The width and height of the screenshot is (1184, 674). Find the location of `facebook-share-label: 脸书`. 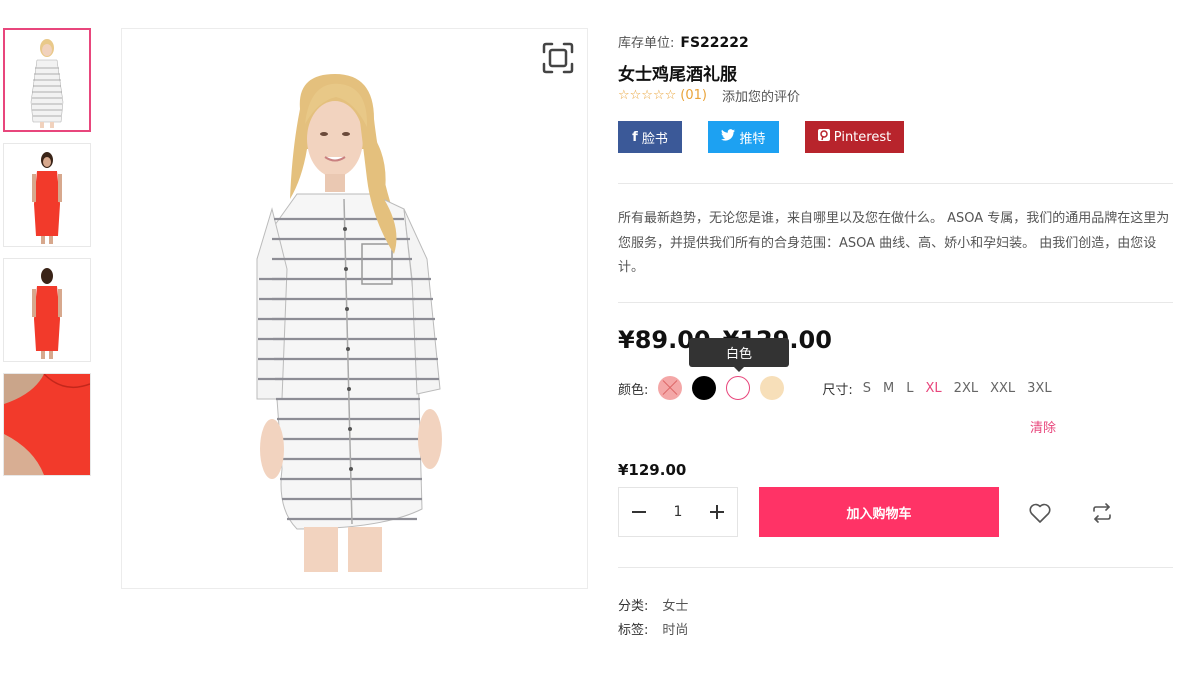

facebook-share-label: 脸书 is located at coordinates (654, 139).